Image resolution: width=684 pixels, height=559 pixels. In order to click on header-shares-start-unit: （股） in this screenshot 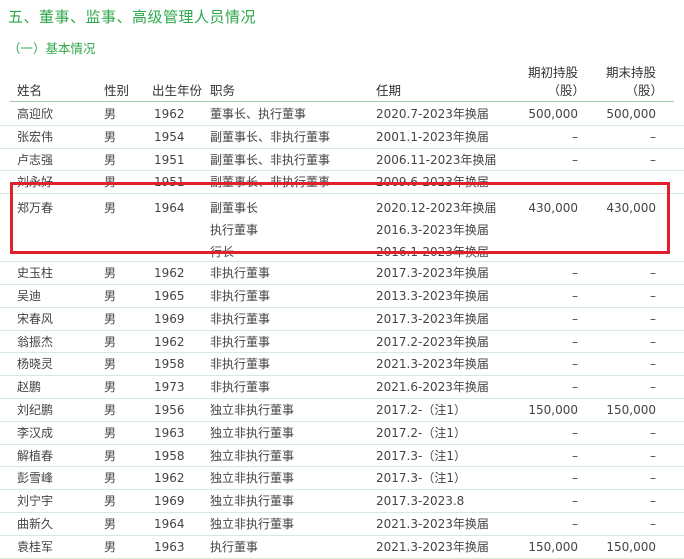, I will do `click(566, 90)`.